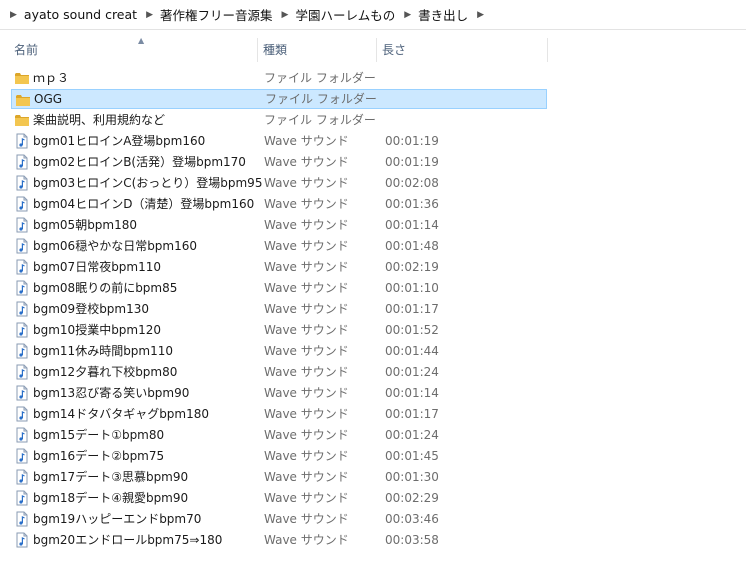 This screenshot has width=746, height=577. What do you see at coordinates (279, 225) in the screenshot?
I see `file-row: bgm05朝bpm180 Wave サウンド 00:01:14` at bounding box center [279, 225].